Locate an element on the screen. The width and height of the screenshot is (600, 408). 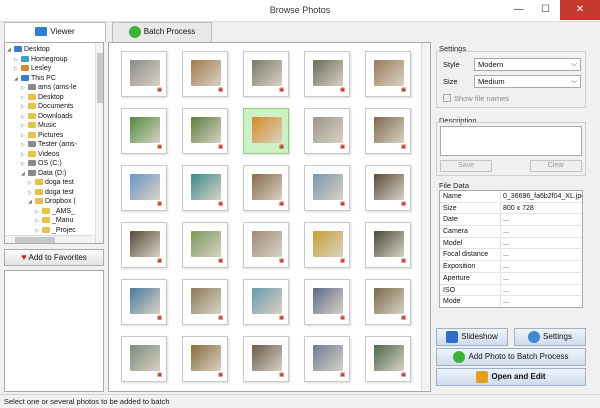
drive-icon is located at coordinates (32, 163).